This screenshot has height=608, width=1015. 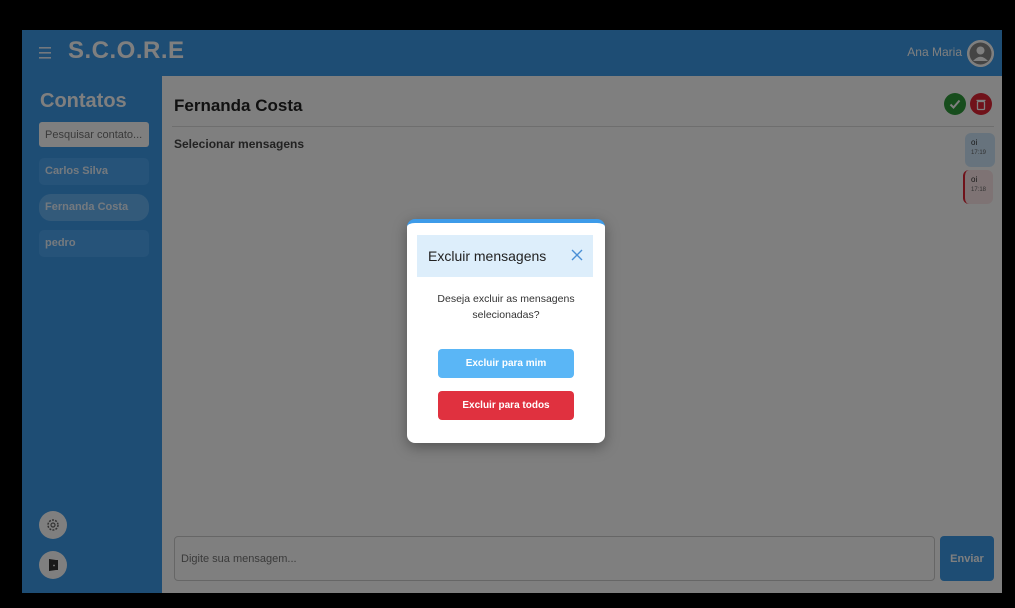 What do you see at coordinates (506, 363) in the screenshot?
I see `delete-for-me-button: Excluir para mim` at bounding box center [506, 363].